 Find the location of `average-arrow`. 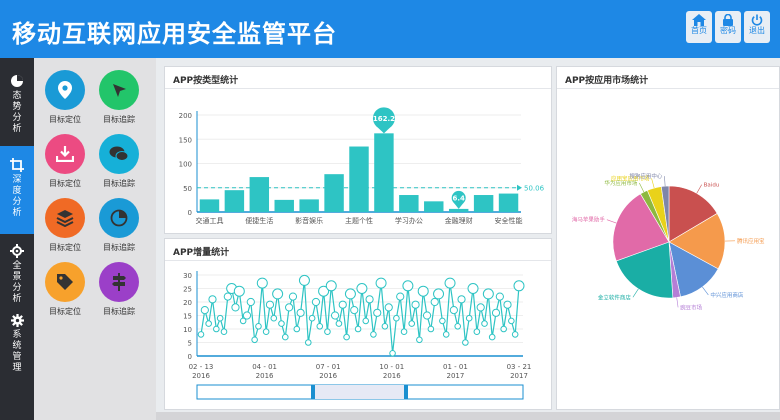

average-arrow is located at coordinates (519, 187).